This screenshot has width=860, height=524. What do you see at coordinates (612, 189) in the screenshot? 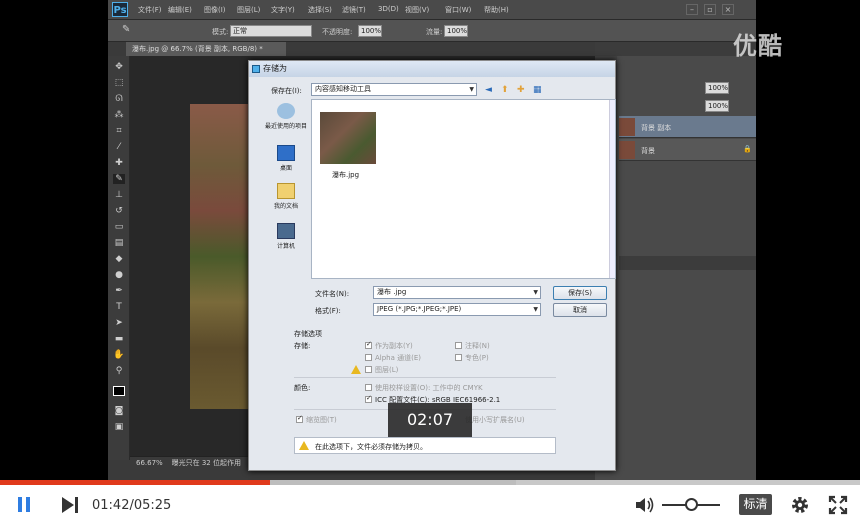
I see `scrollbar` at bounding box center [612, 189].